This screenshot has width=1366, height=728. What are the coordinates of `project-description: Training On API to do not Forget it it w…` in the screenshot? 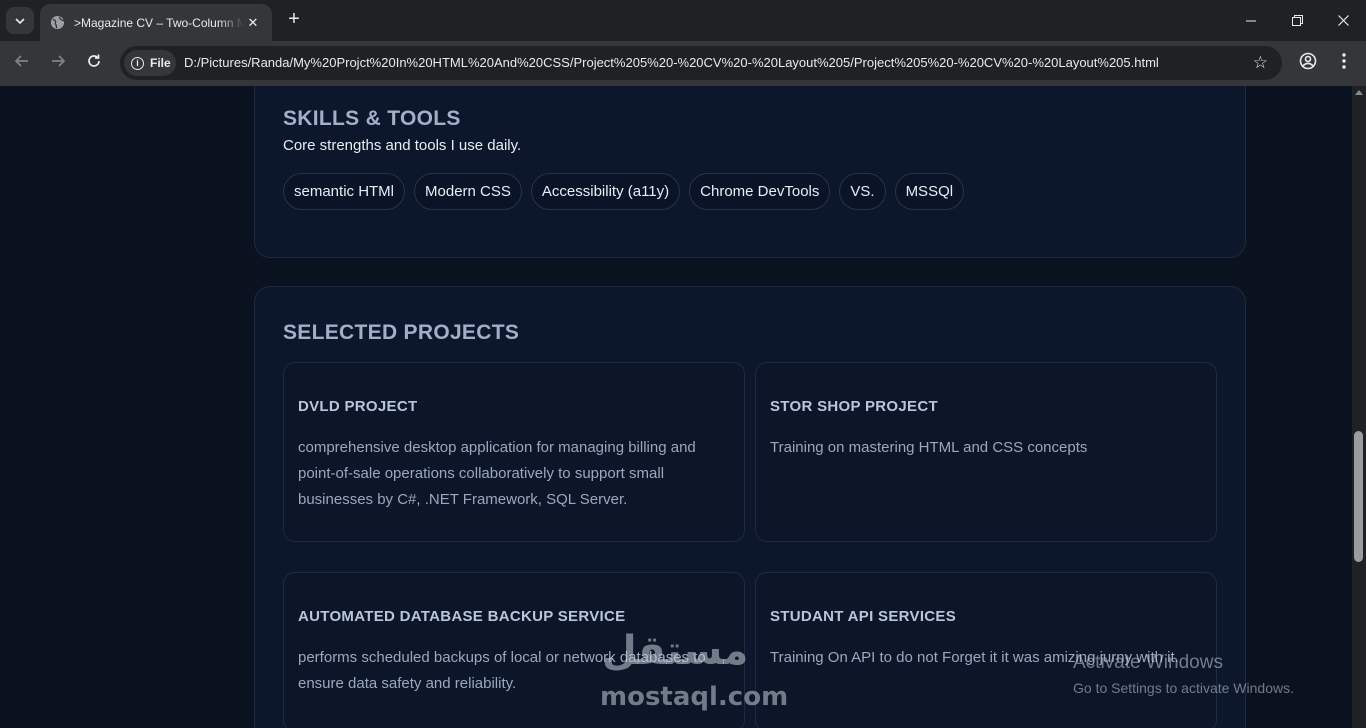 It's located at (974, 657).